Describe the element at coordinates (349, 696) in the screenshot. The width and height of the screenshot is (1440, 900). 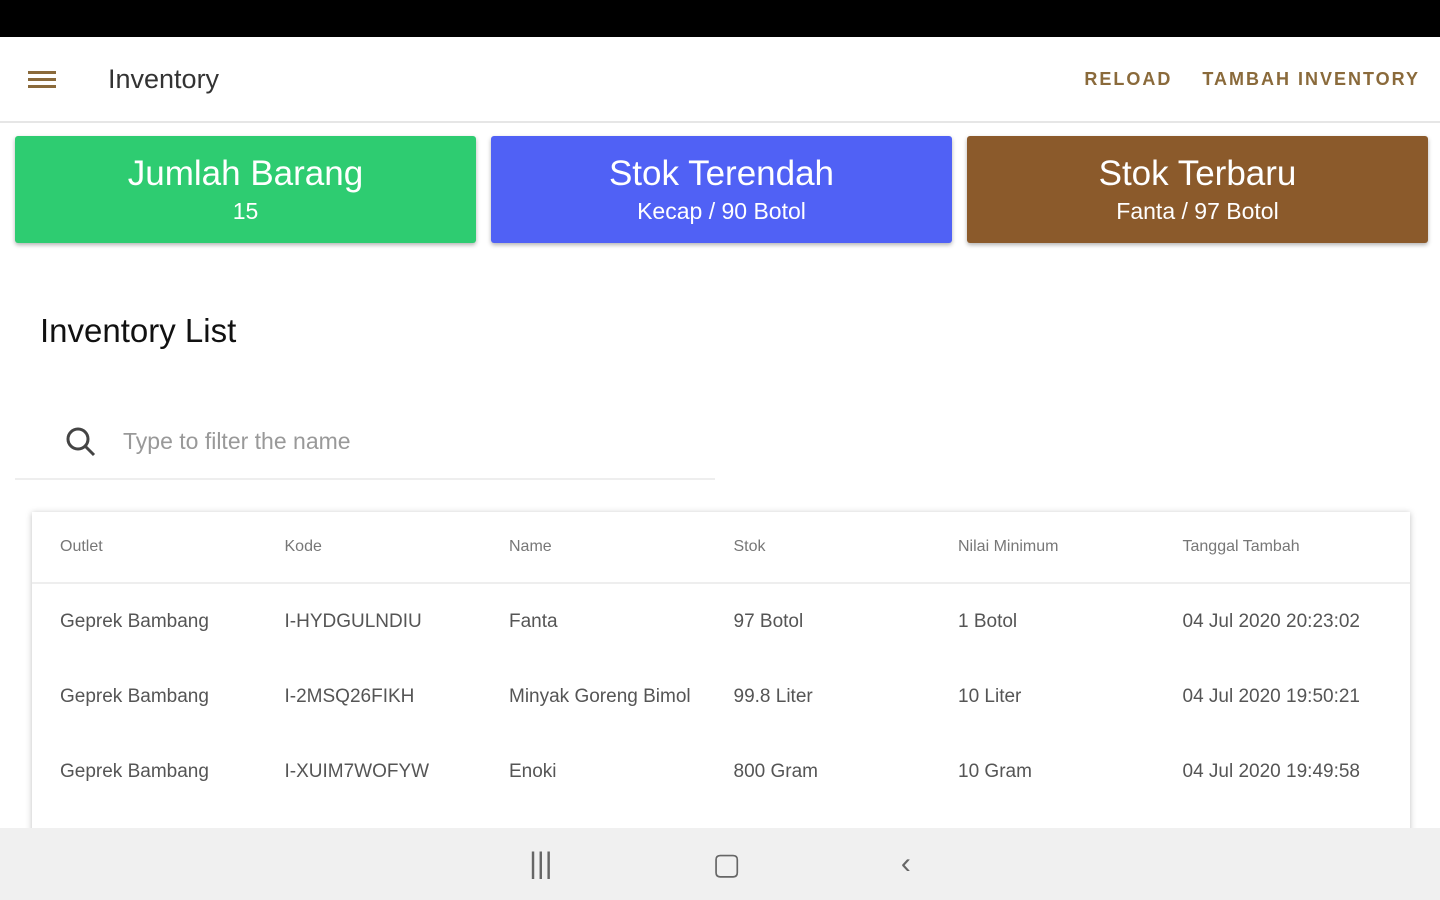
I see `cell: I-2MSQ26FIKH` at that location.